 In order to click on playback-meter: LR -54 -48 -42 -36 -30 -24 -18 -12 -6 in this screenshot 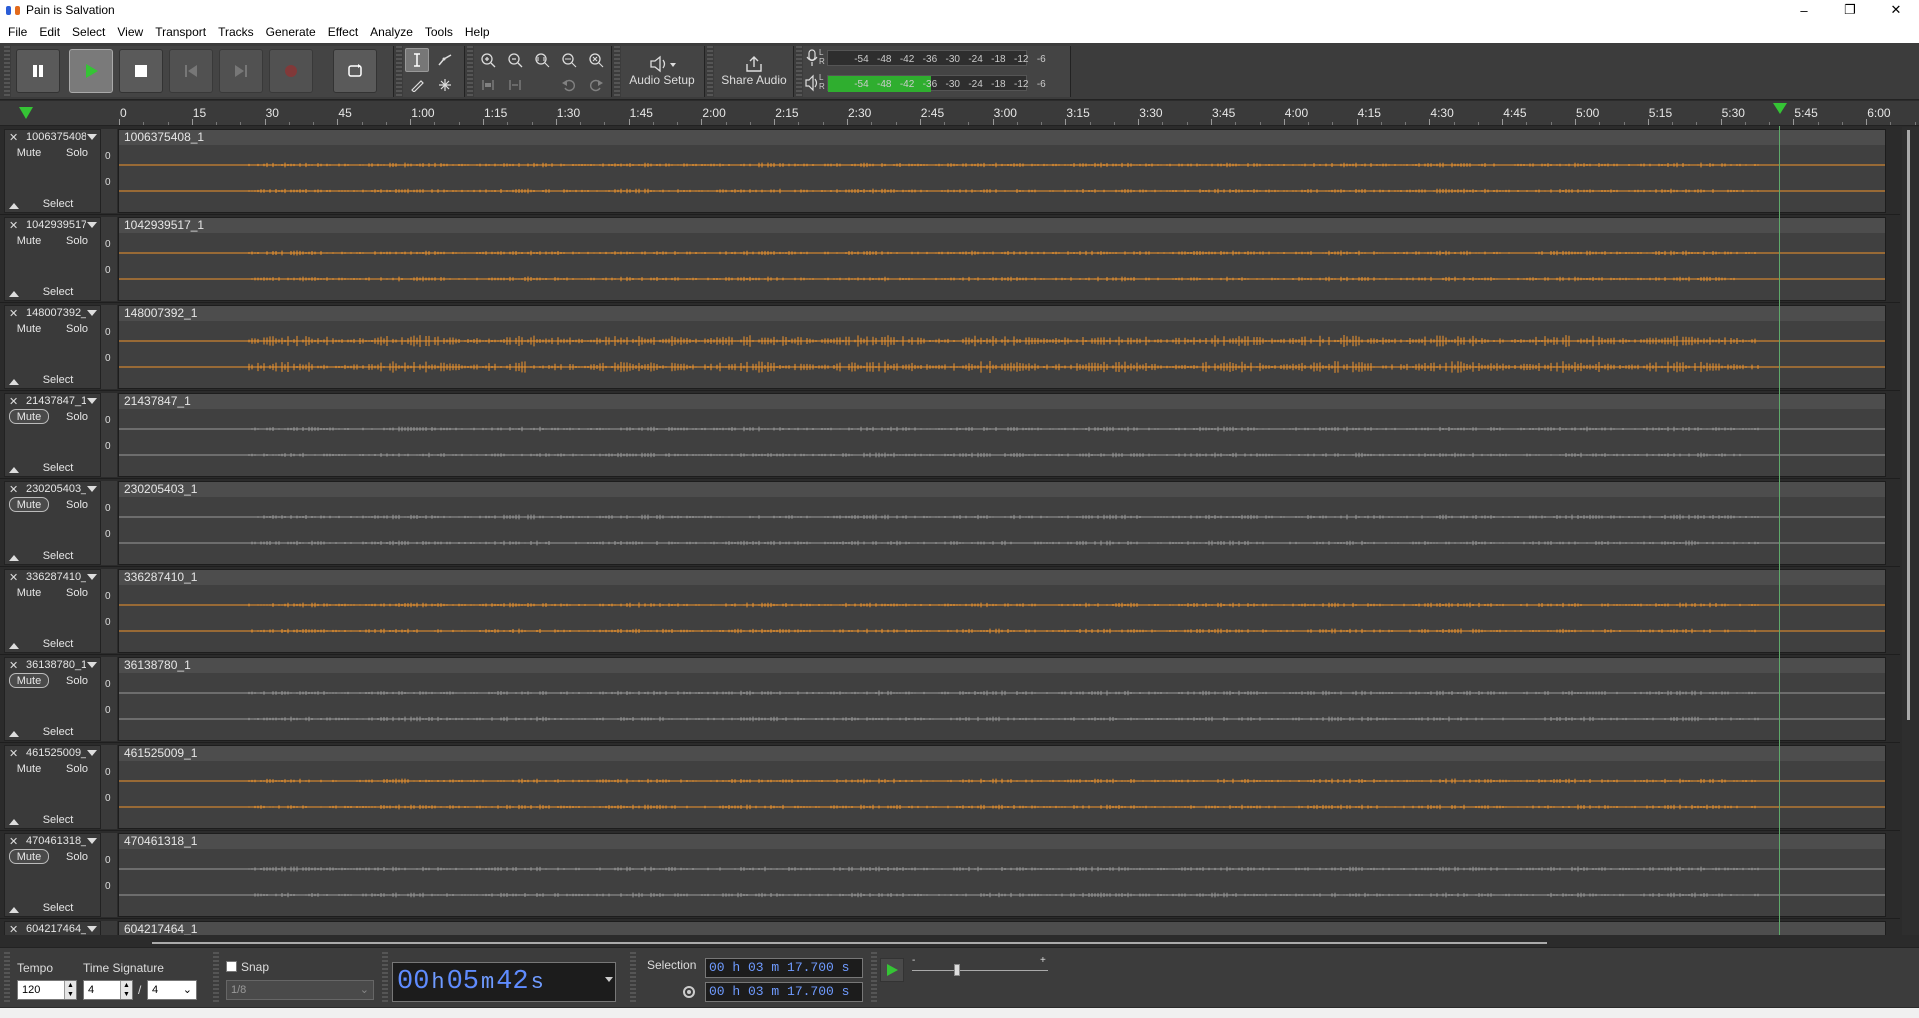, I will do `click(925, 83)`.